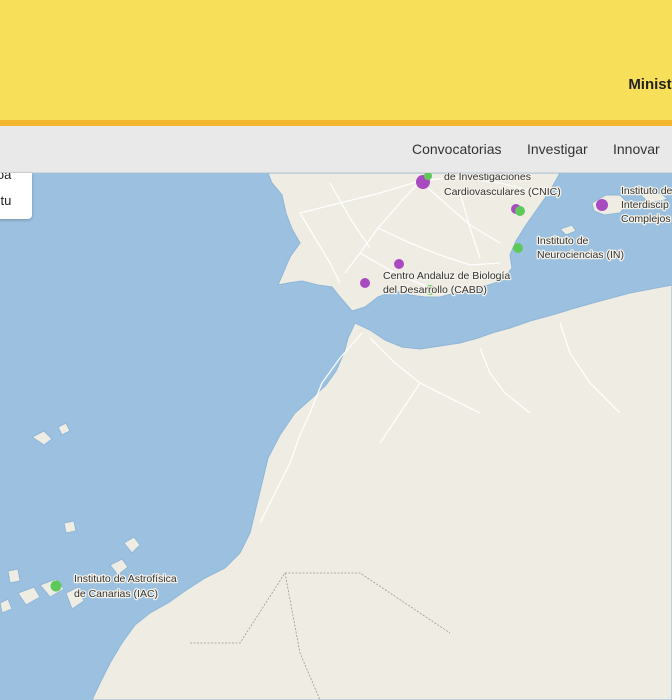 The width and height of the screenshot is (672, 700). What do you see at coordinates (6, 200) in the screenshot?
I see `legend-line-2: ztu` at bounding box center [6, 200].